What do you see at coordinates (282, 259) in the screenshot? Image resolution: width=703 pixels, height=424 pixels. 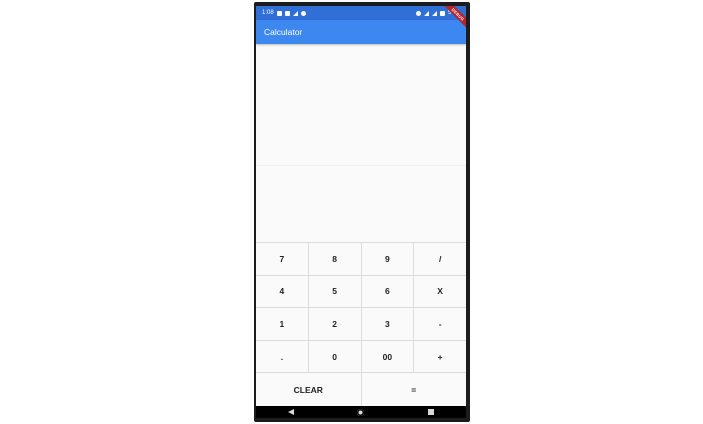 I see `key-7: 7` at bounding box center [282, 259].